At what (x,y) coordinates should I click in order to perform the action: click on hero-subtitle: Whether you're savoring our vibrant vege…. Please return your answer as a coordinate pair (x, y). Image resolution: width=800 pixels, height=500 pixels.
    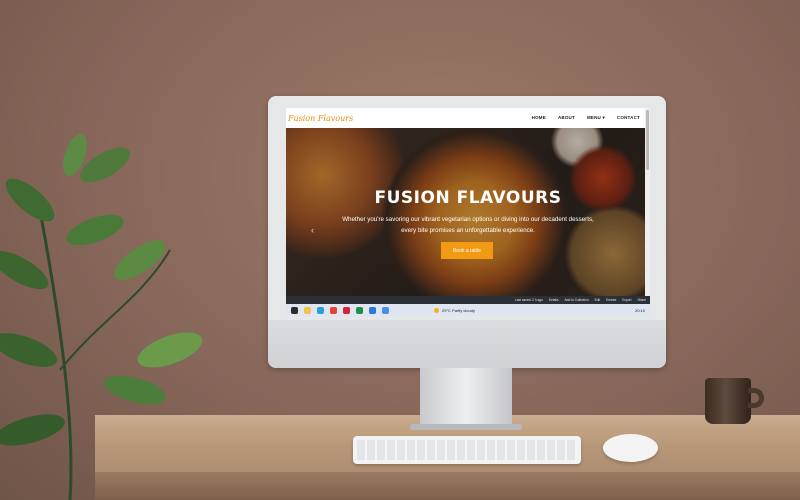
    Looking at the image, I should click on (468, 225).